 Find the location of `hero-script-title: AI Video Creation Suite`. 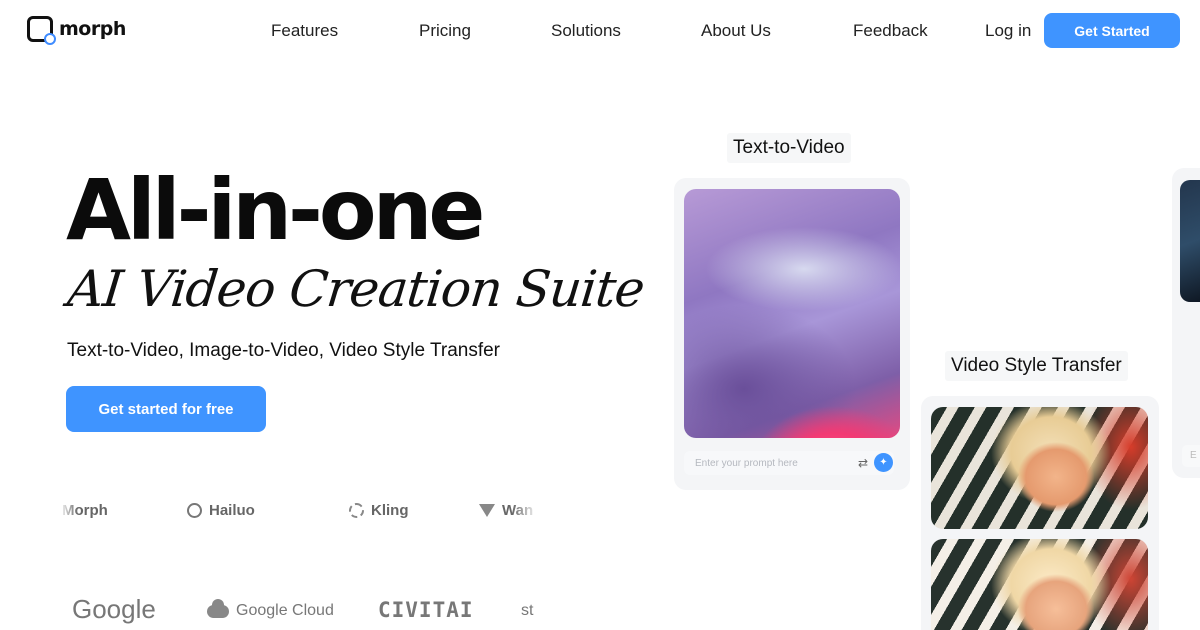

hero-script-title: AI Video Creation Suite is located at coordinates (356, 289).